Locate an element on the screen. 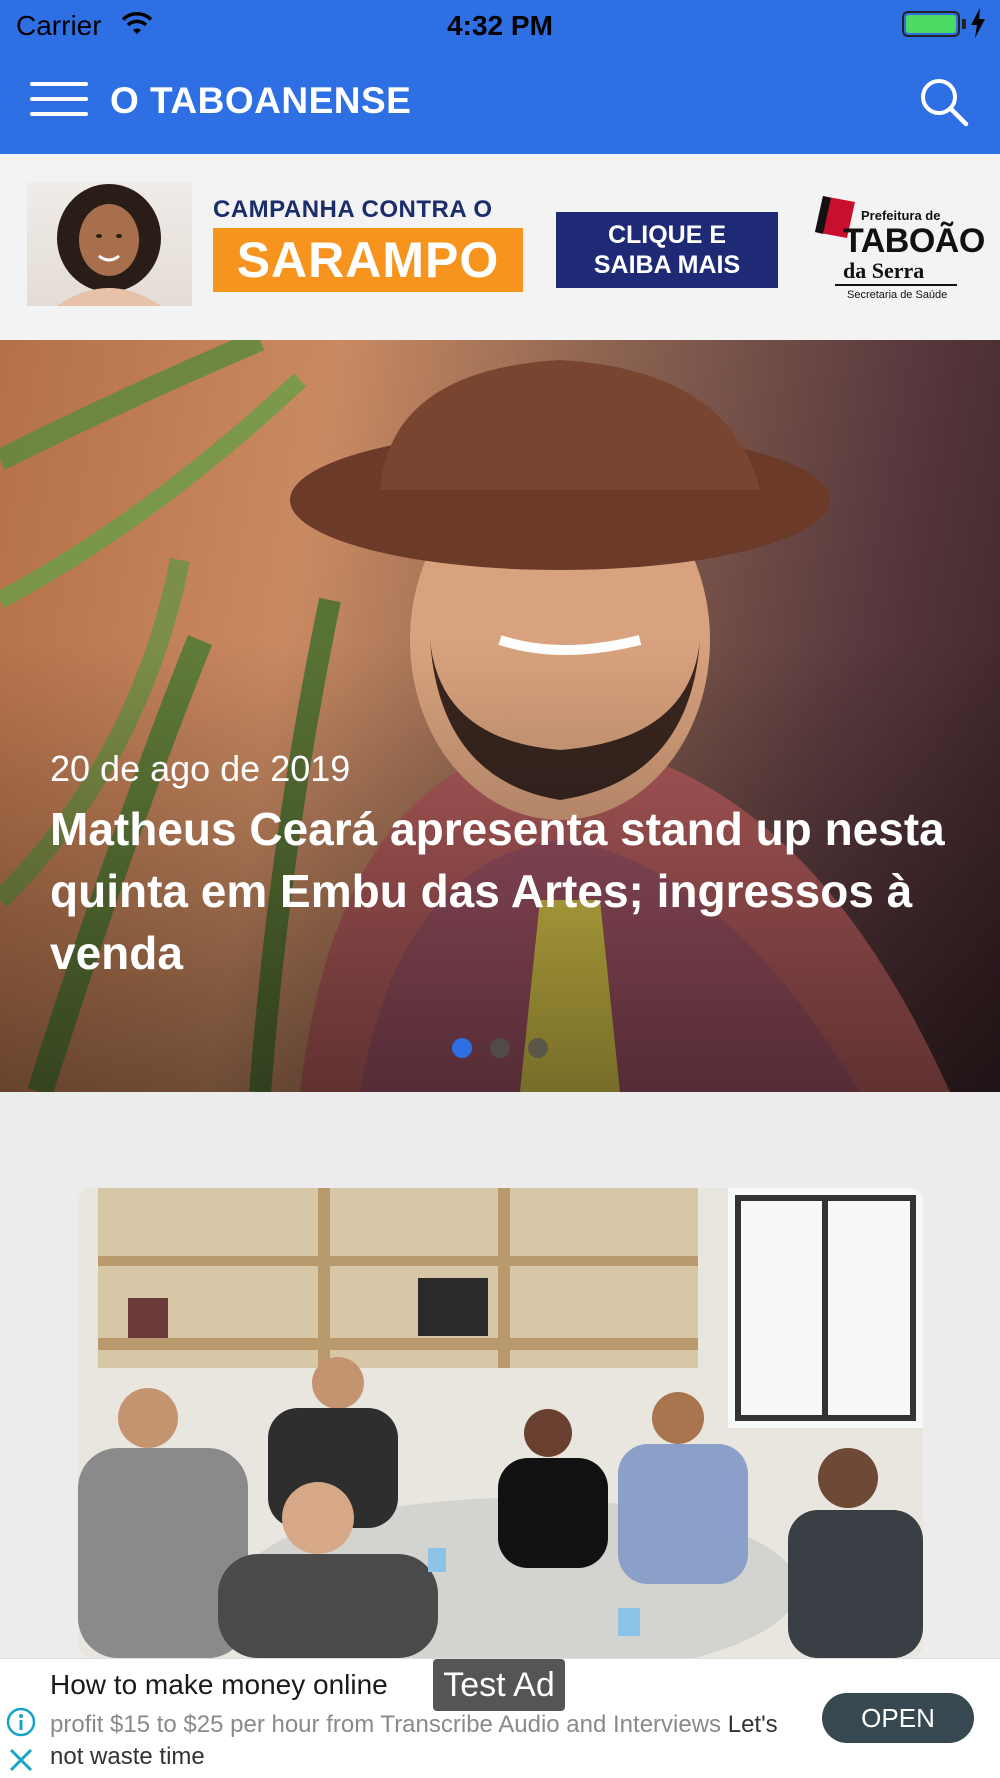 The height and width of the screenshot is (1778, 1000). pref-line3: da Serra is located at coordinates (884, 270).